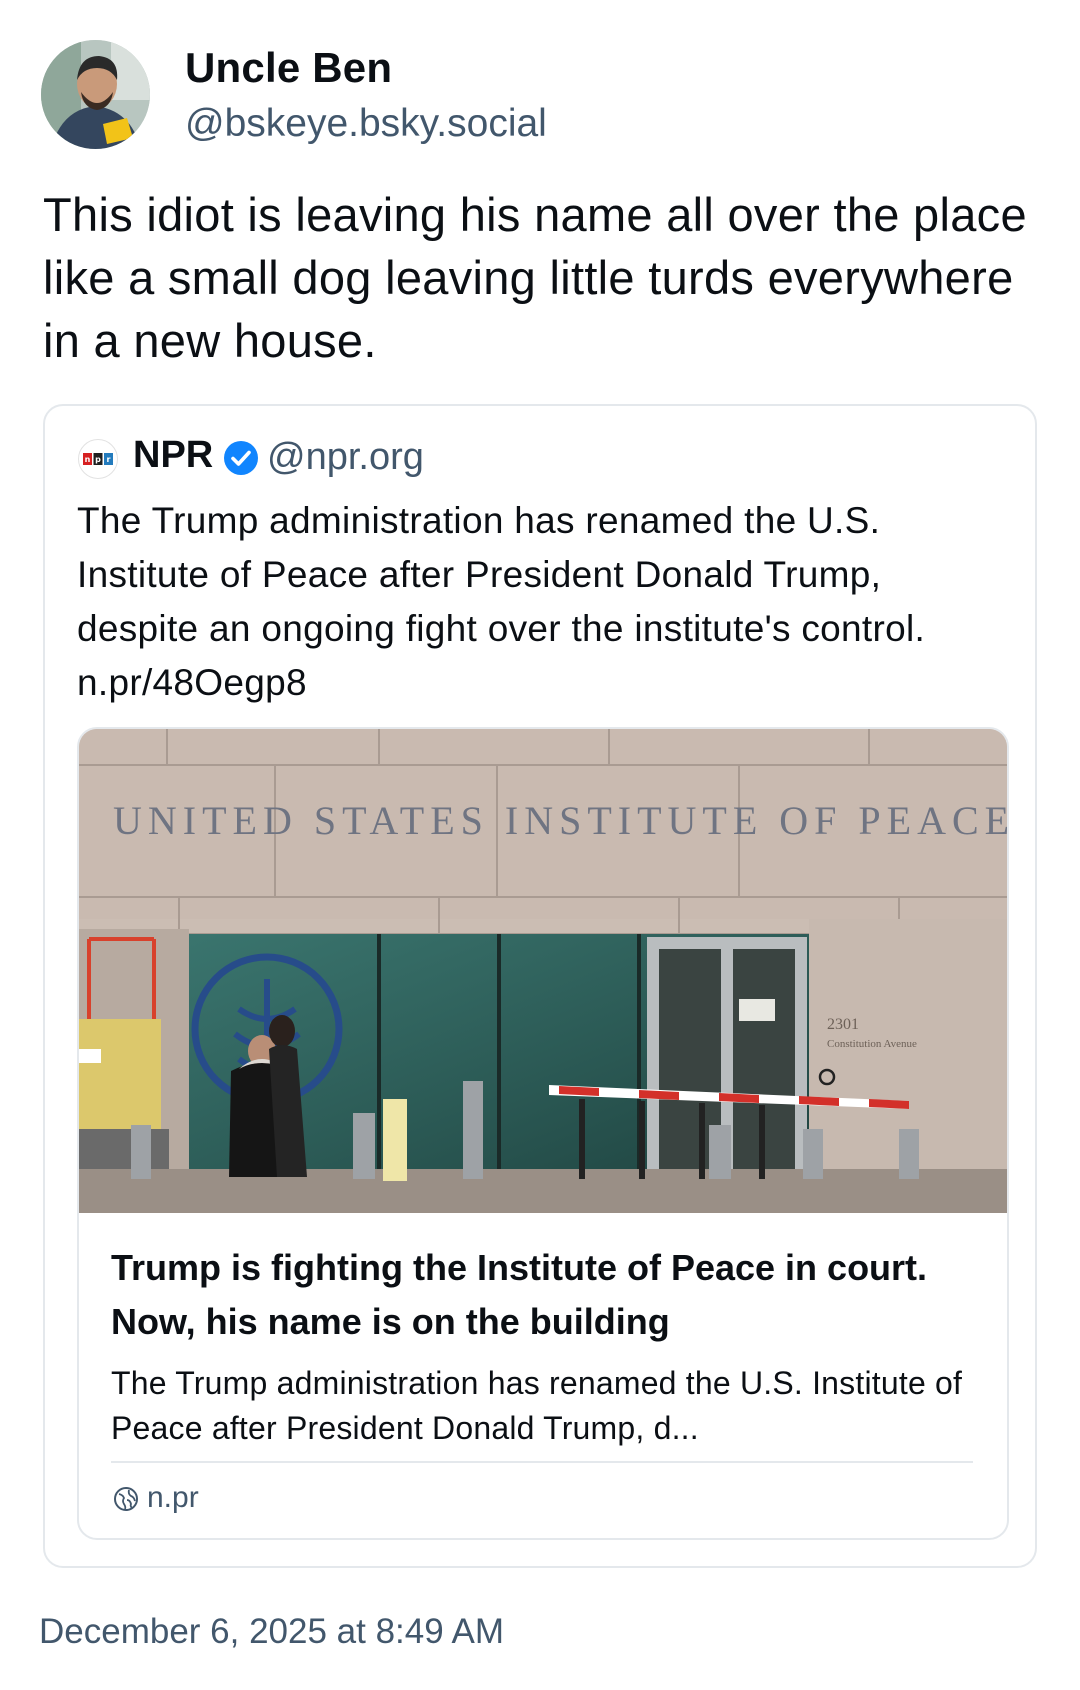 The image size is (1080, 1690). Describe the element at coordinates (288, 68) in the screenshot. I see `author-display-name: Uncle Ben` at that location.